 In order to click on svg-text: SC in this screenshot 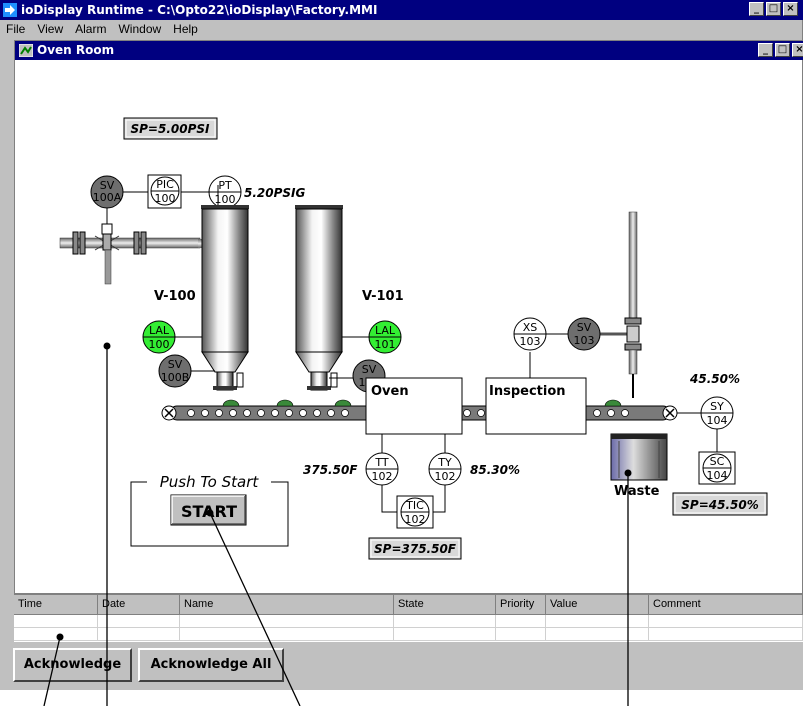, I will do `click(717, 461)`.